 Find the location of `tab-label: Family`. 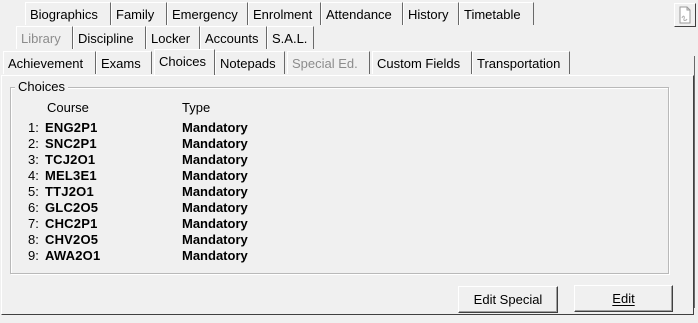

tab-label: Family is located at coordinates (135, 14).